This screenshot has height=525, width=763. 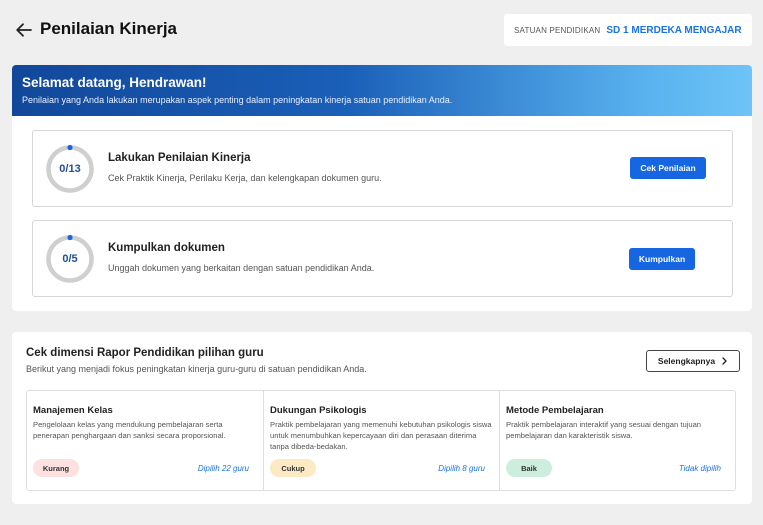 I want to click on school-label: SATUAN PENDIDIKAN, so click(x=557, y=30).